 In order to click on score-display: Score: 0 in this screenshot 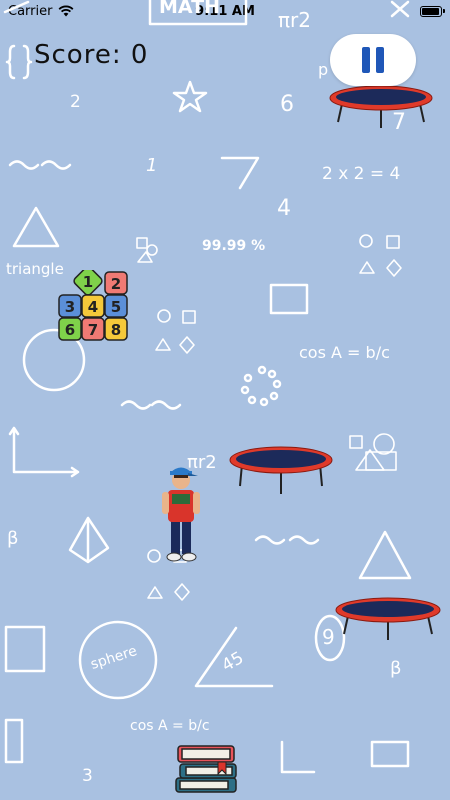, I will do `click(91, 55)`.